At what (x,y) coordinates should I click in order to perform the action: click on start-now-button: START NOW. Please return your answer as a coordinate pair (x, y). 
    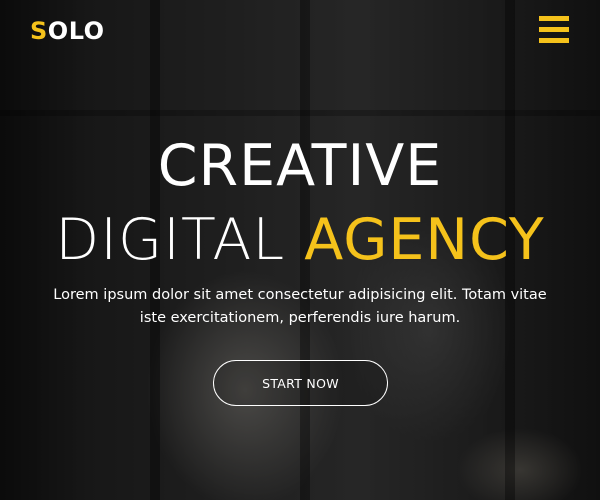
    Looking at the image, I should click on (300, 383).